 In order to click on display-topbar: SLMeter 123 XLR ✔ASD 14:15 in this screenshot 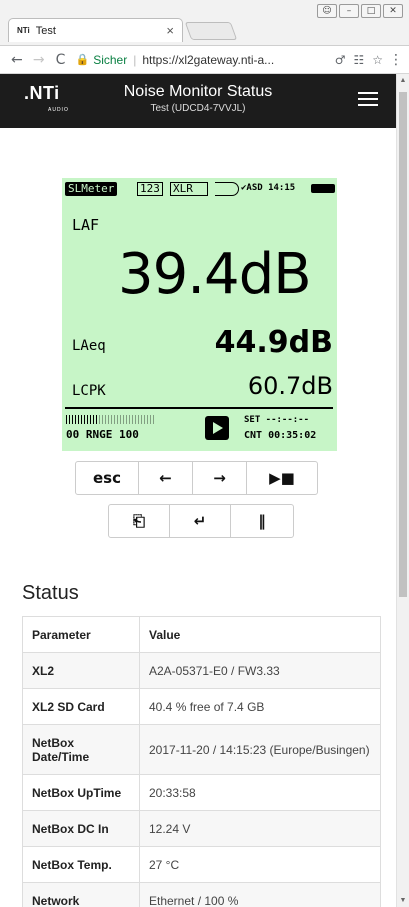, I will do `click(200, 189)`.